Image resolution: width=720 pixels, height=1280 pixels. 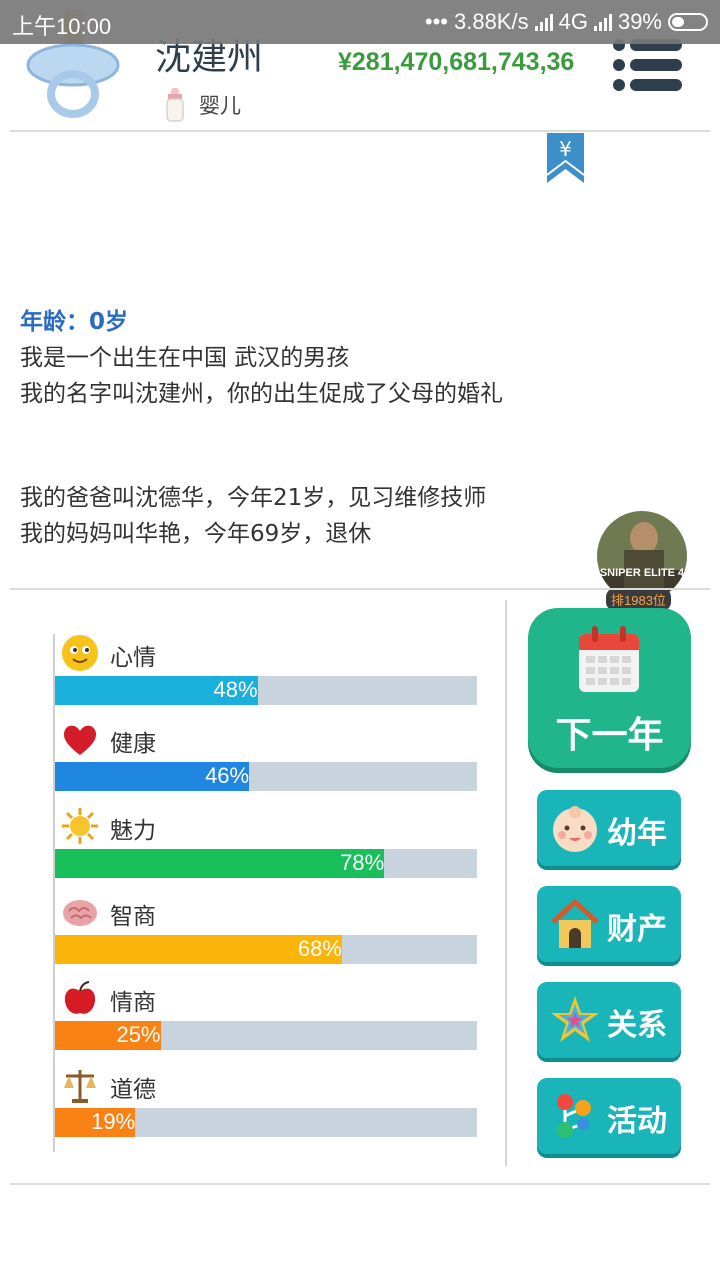 I want to click on stat-row: 智商 68%, so click(x=266, y=936).